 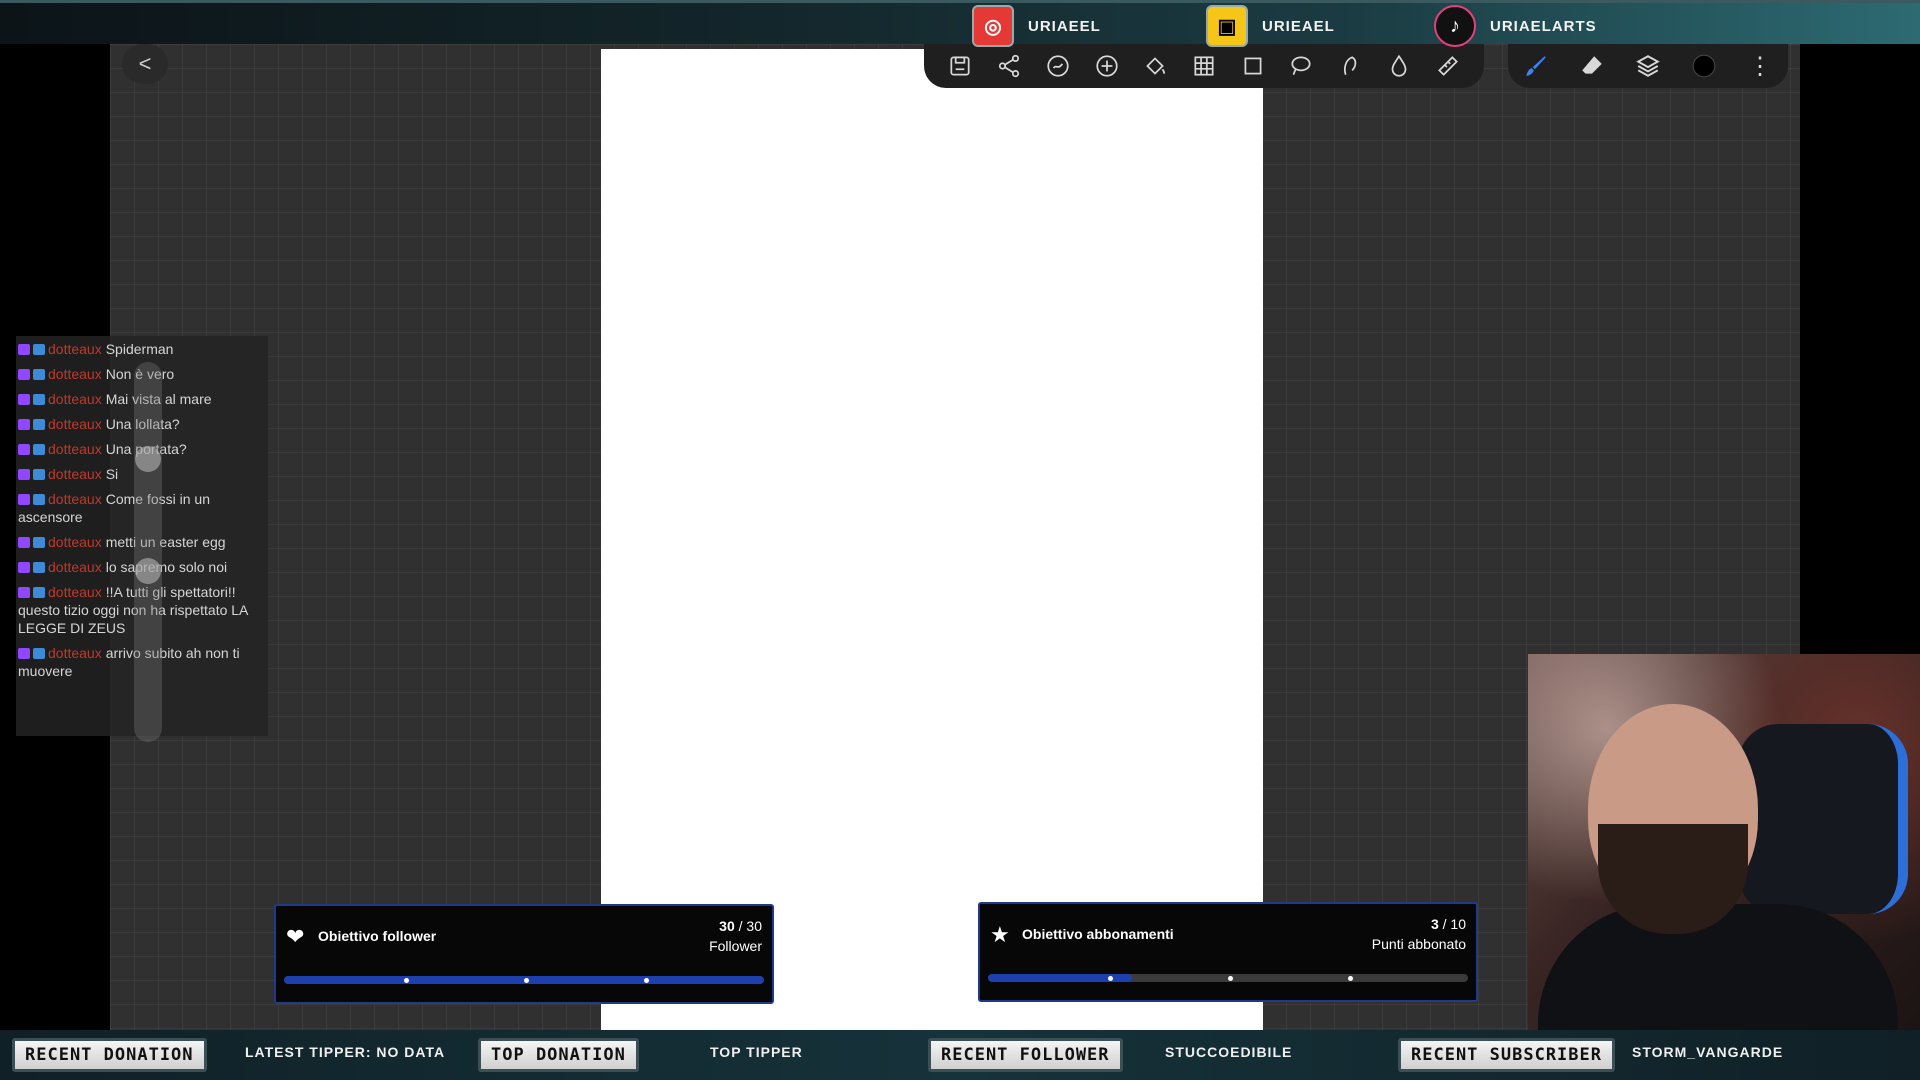 I want to click on goal-count: 30 / 30 Follower, so click(x=735, y=936).